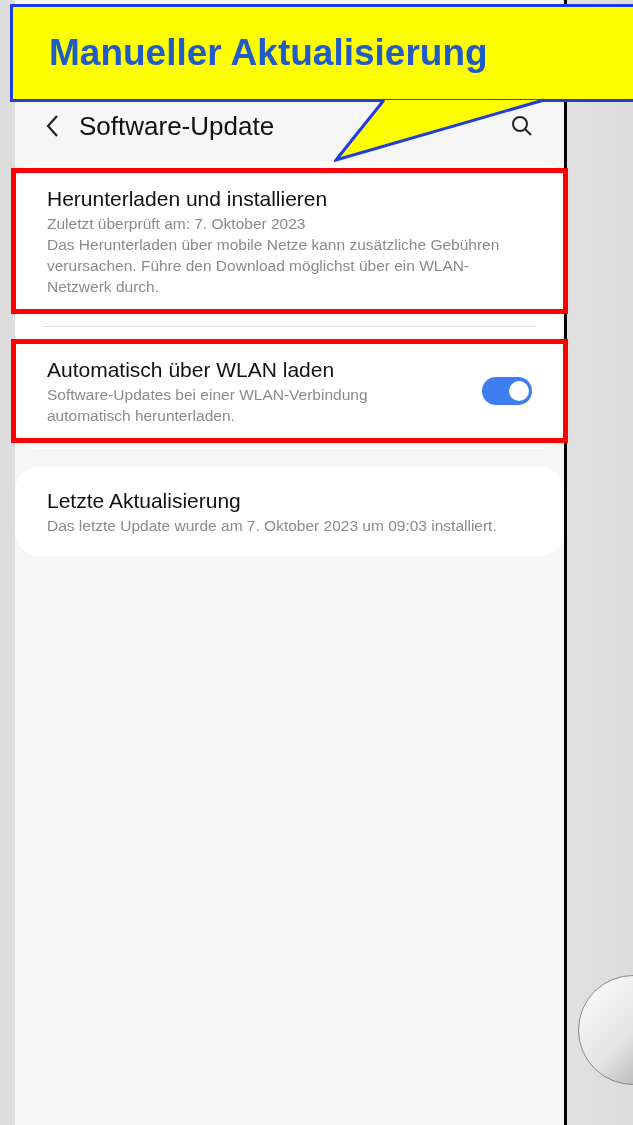  Describe the element at coordinates (144, 501) in the screenshot. I see `setting-title: Letzte Aktualisierung` at that location.